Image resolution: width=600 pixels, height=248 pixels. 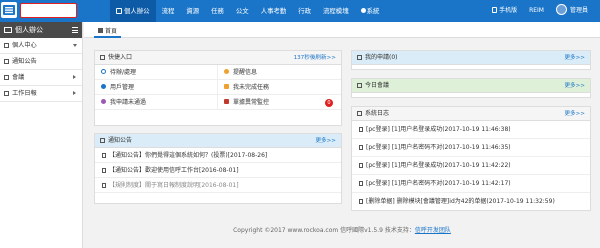 What do you see at coordinates (495, 10) in the screenshot?
I see `mobile-icon` at bounding box center [495, 10].